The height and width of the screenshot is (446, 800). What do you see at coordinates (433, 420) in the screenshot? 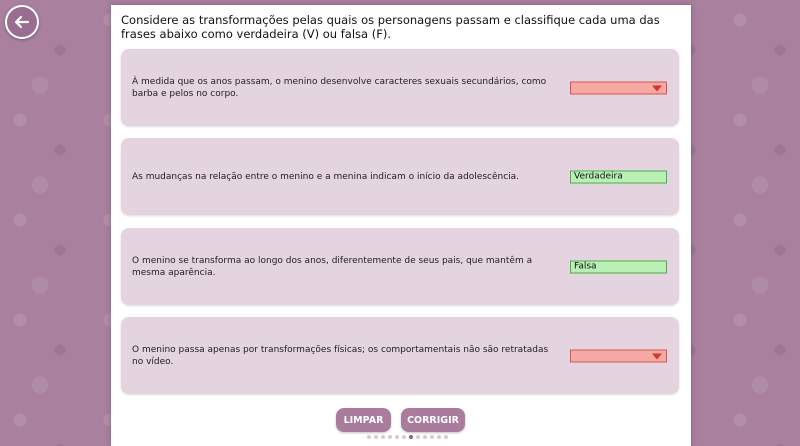
I see `check-button: CORRIGIR` at bounding box center [433, 420].